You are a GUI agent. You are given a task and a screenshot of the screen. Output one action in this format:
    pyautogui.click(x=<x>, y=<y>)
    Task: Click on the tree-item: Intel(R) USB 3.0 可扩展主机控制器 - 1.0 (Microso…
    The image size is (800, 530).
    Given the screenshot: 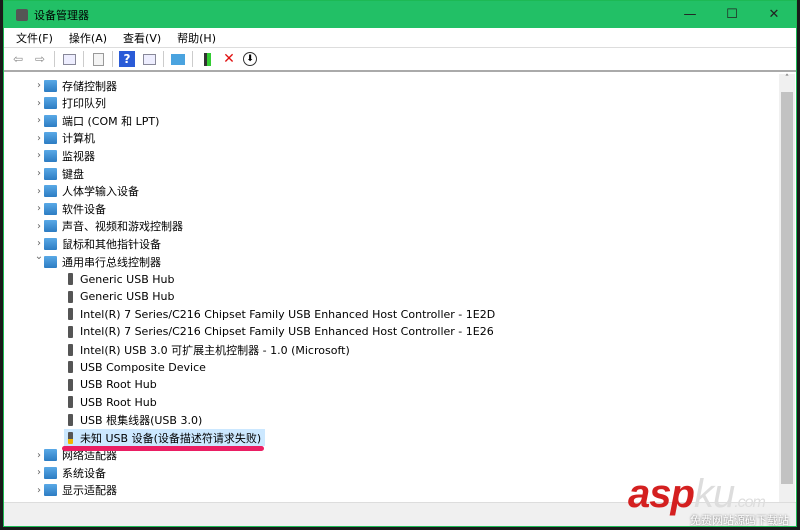 What is the action you would take?
    pyautogui.click(x=209, y=349)
    